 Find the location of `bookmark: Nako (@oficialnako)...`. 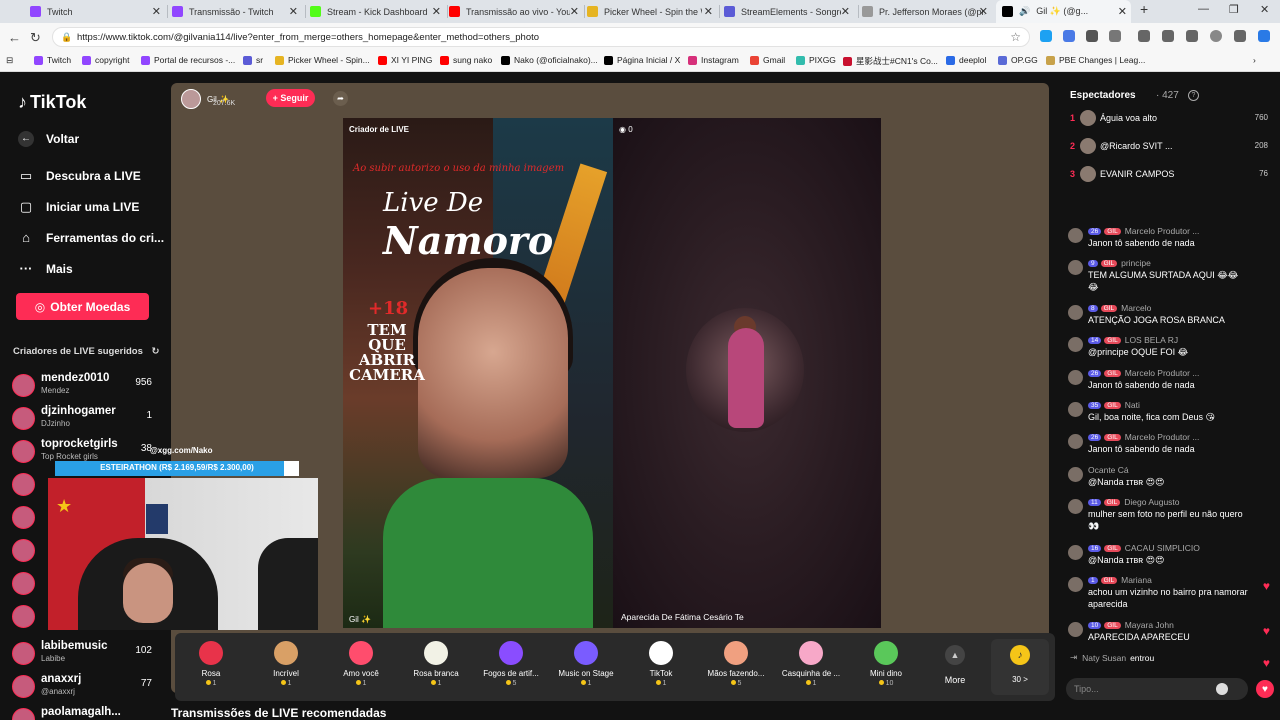

bookmark: Nako (@oficialnako)... is located at coordinates (549, 60).